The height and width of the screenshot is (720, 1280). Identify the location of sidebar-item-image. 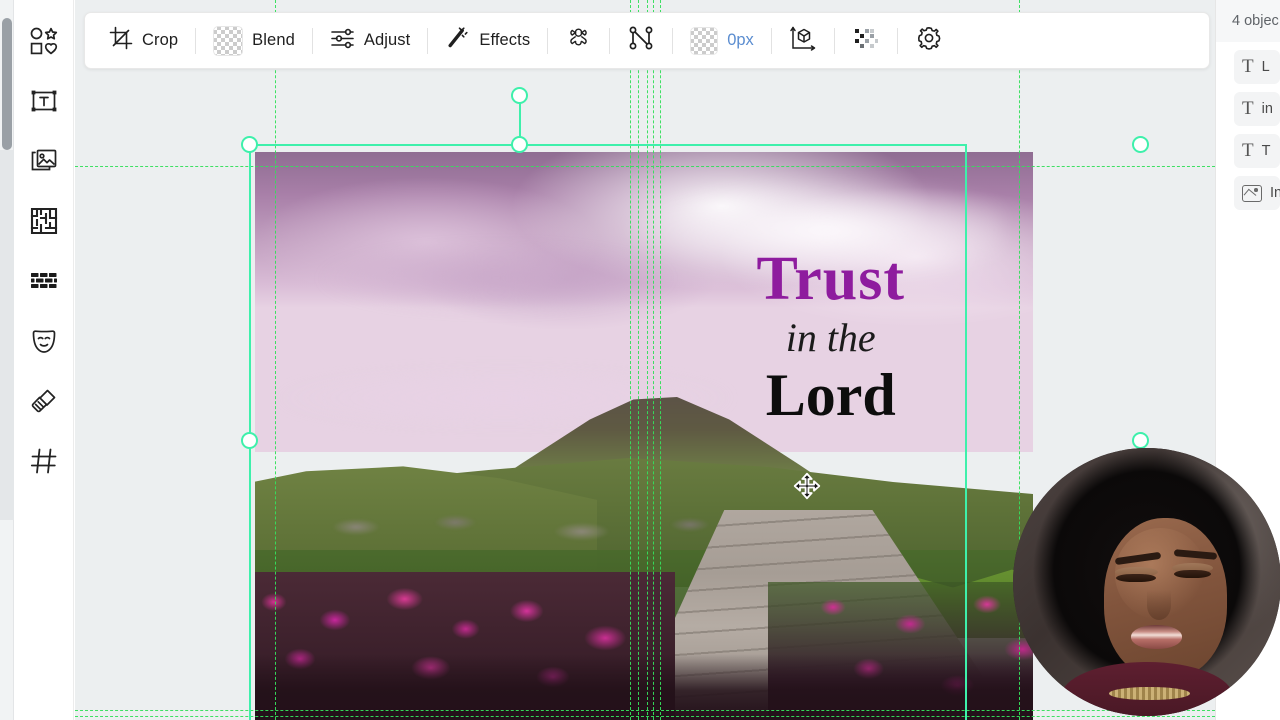
(44, 161).